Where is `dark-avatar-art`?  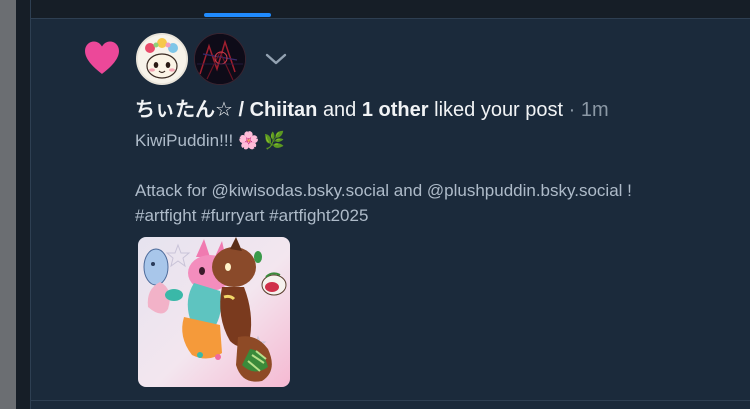 dark-avatar-art is located at coordinates (220, 59).